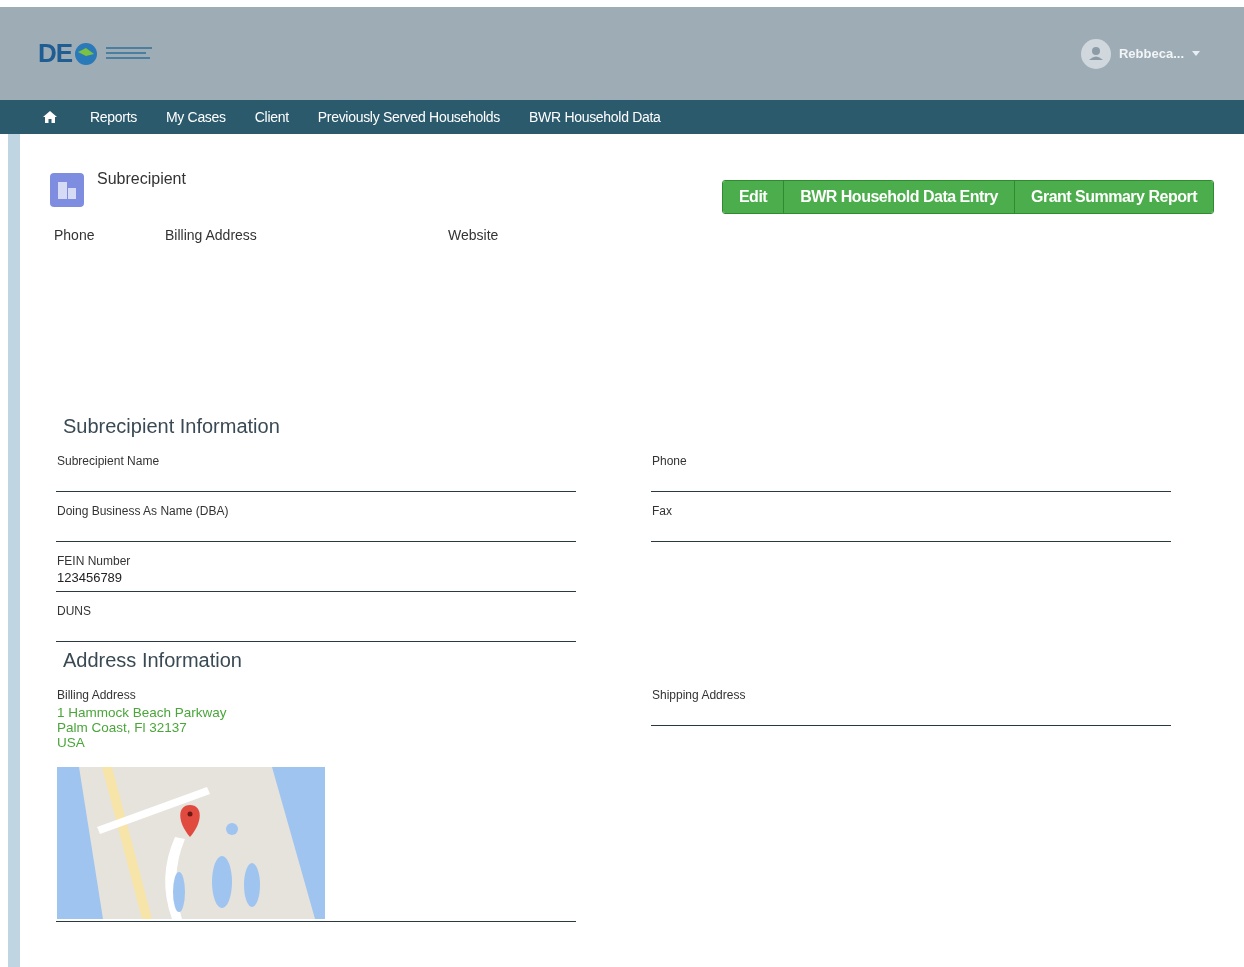 This screenshot has width=1244, height=967. I want to click on home-icon, so click(50, 117).